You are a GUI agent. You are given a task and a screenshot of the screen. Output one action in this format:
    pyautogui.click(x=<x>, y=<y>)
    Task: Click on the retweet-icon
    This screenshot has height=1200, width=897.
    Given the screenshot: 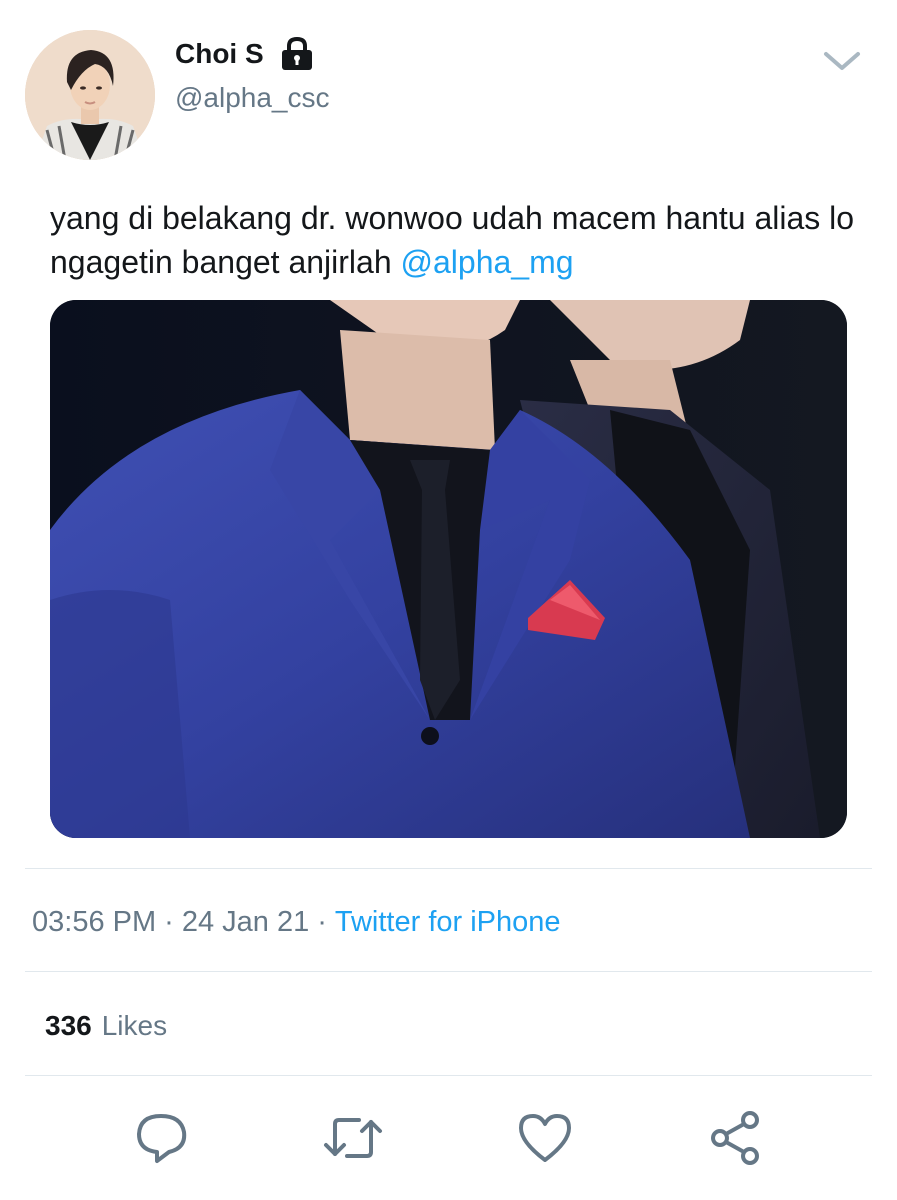 What is the action you would take?
    pyautogui.click(x=353, y=1138)
    